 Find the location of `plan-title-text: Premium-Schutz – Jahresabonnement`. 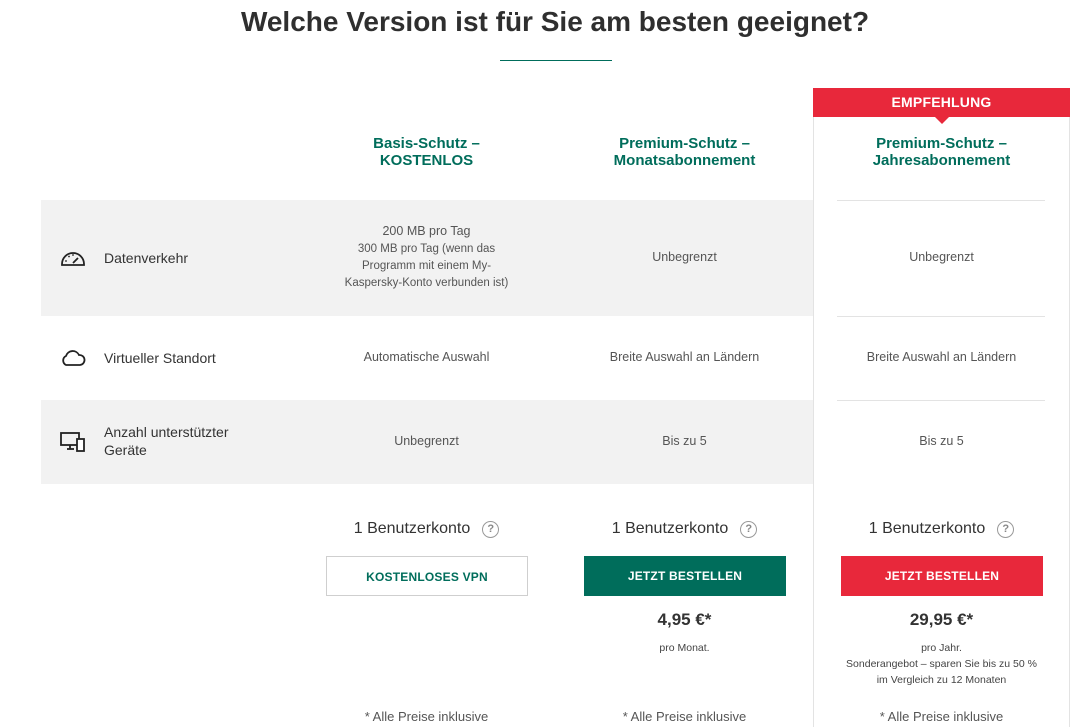

plan-title-text: Premium-Schutz – Jahresabonnement is located at coordinates (941, 152).